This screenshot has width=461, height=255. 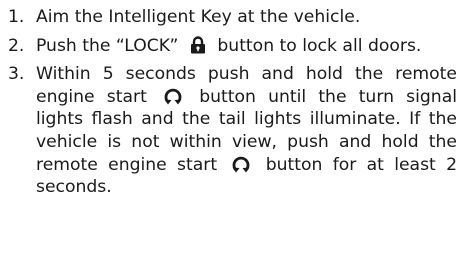 What do you see at coordinates (198, 17) in the screenshot?
I see `step-text: Aim the Intelligent Key at the vehicle.` at bounding box center [198, 17].